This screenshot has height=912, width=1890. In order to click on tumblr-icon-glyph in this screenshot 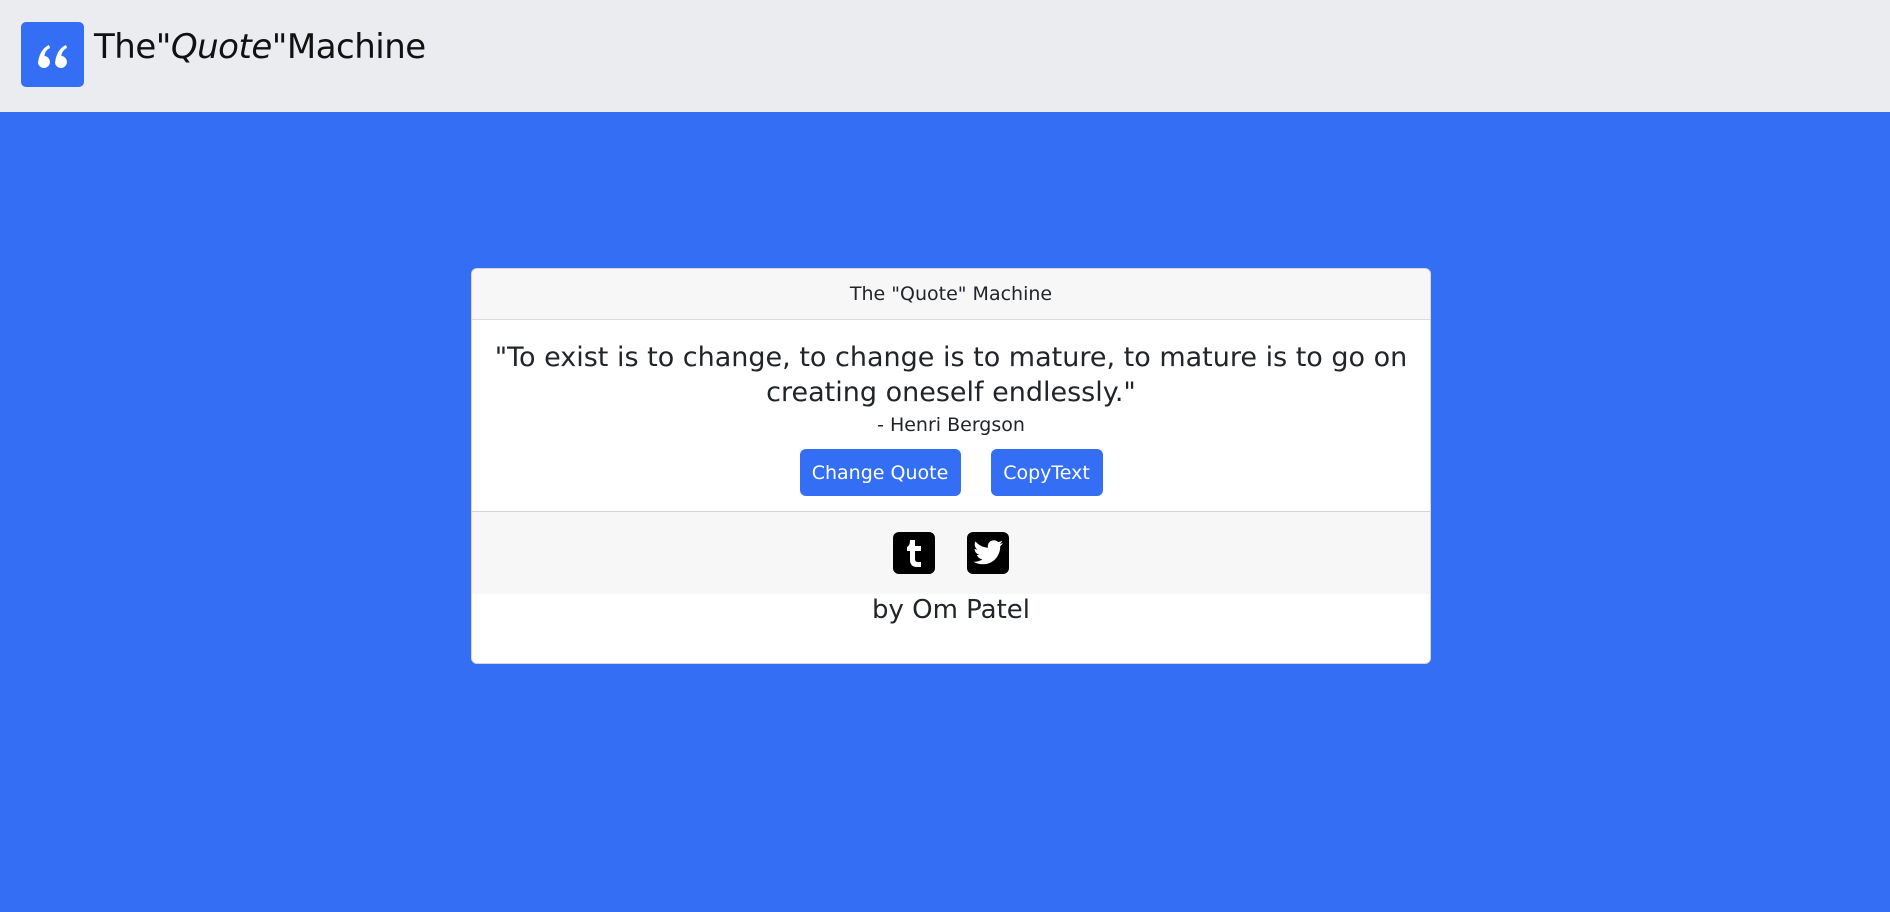, I will do `click(914, 553)`.